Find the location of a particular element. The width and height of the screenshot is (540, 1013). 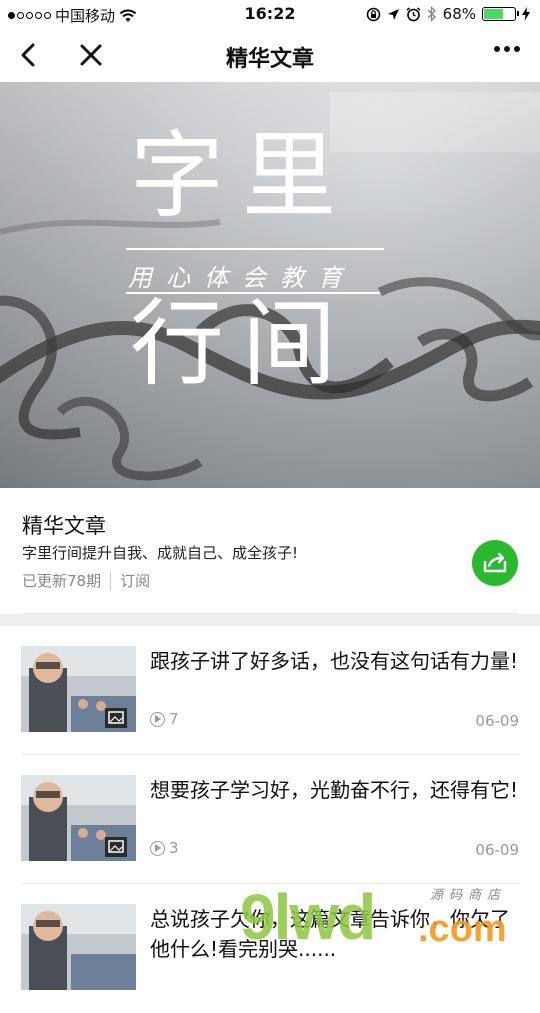

battery-icon is located at coordinates (500, 14).